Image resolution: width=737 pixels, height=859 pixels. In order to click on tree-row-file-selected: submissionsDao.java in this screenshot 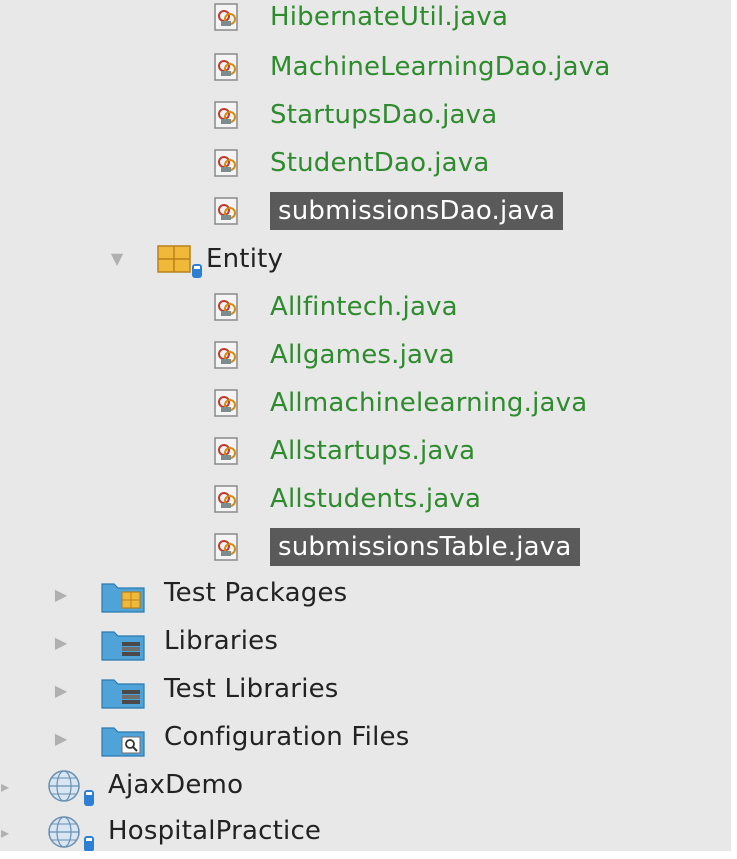, I will do `click(360, 211)`.